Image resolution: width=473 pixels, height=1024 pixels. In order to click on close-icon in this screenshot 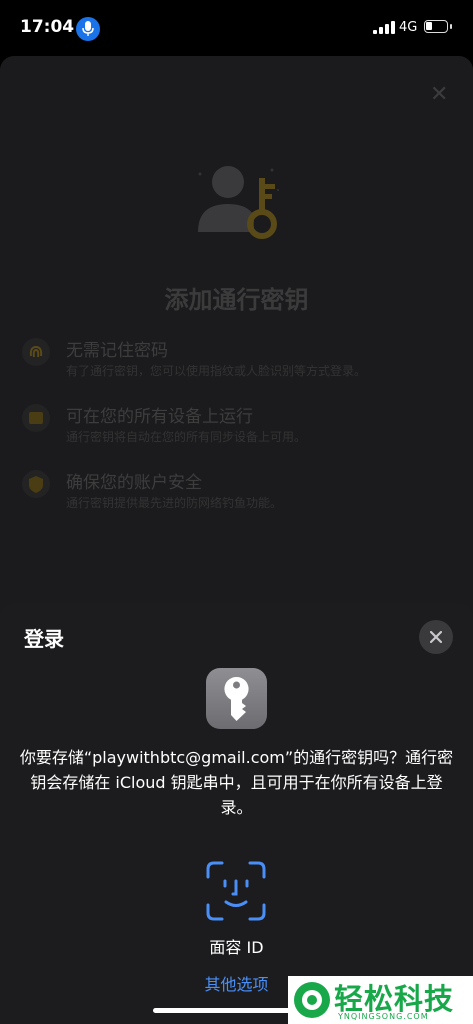, I will do `click(436, 637)`.